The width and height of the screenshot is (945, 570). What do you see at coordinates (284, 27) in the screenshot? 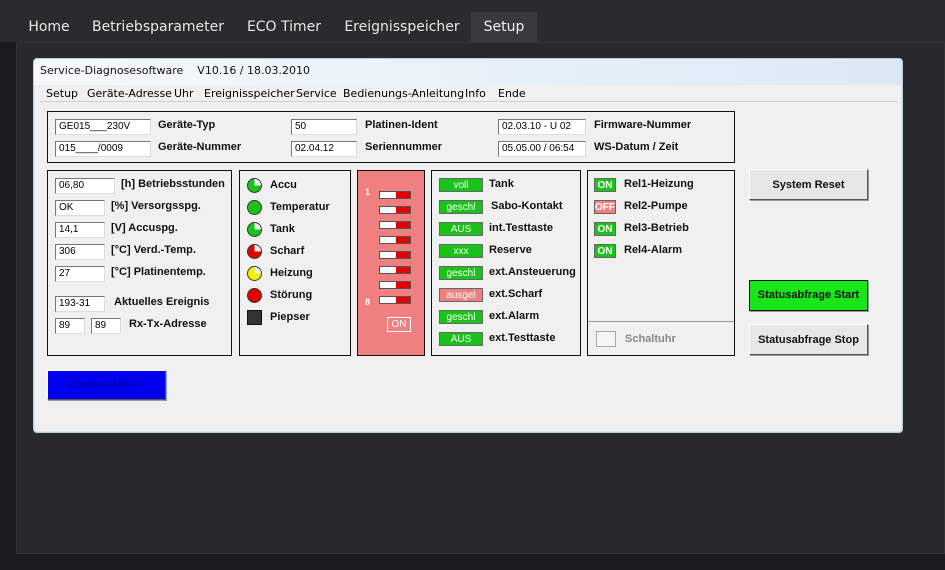
I see `tab-eco-timer: ECO Timer` at bounding box center [284, 27].